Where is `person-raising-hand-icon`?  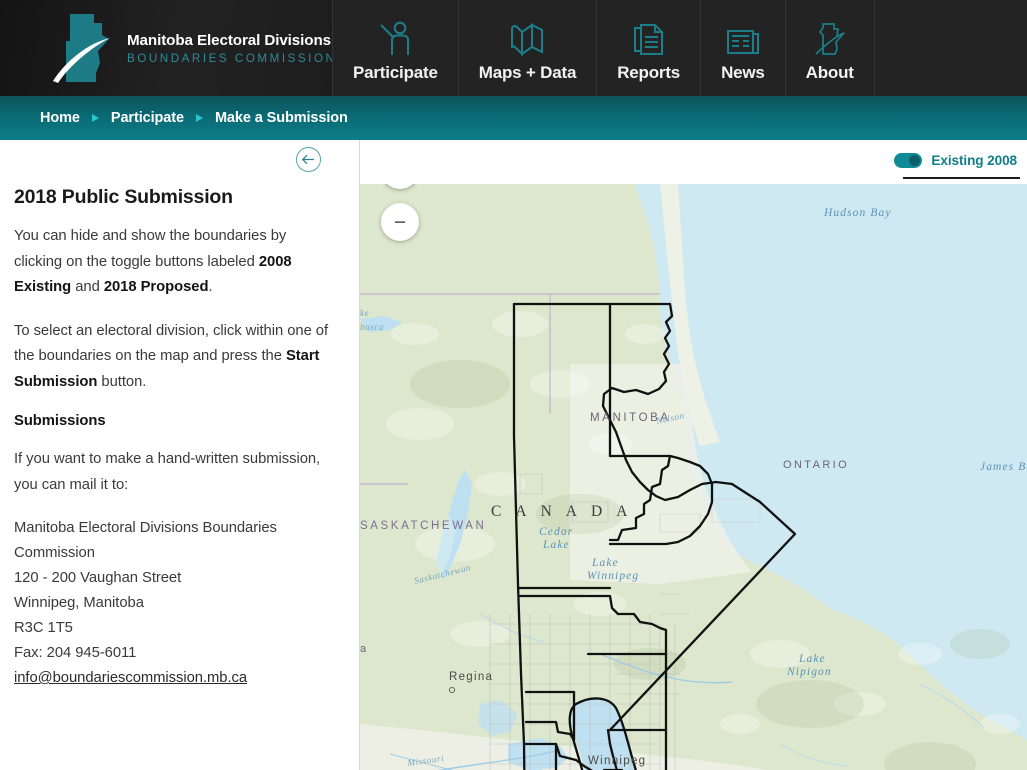 person-raising-hand-icon is located at coordinates (395, 37).